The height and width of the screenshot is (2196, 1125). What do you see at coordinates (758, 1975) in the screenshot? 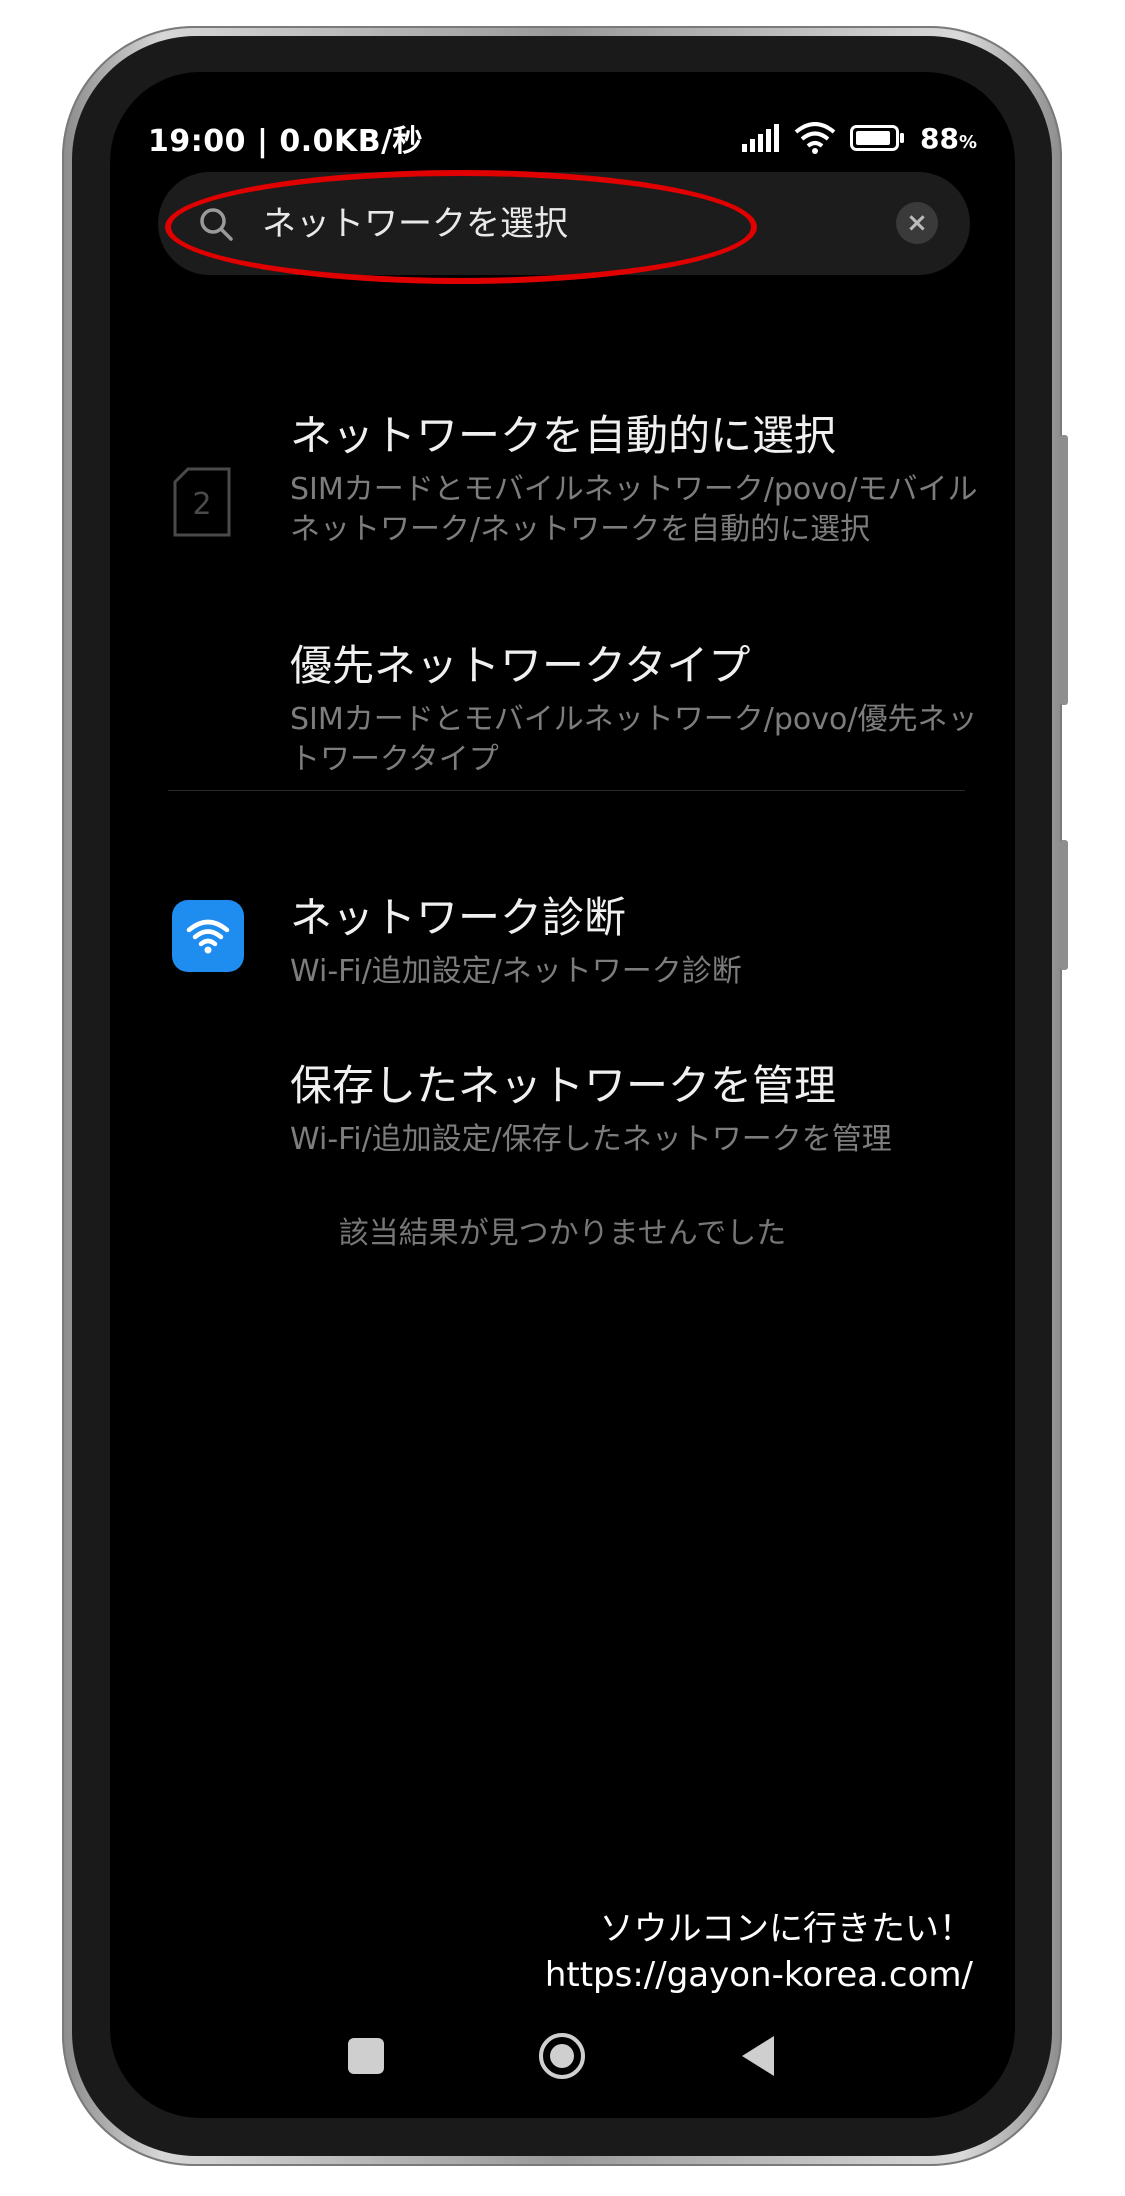
I see `watermark-line-2: https://gayon-korea.com/` at bounding box center [758, 1975].